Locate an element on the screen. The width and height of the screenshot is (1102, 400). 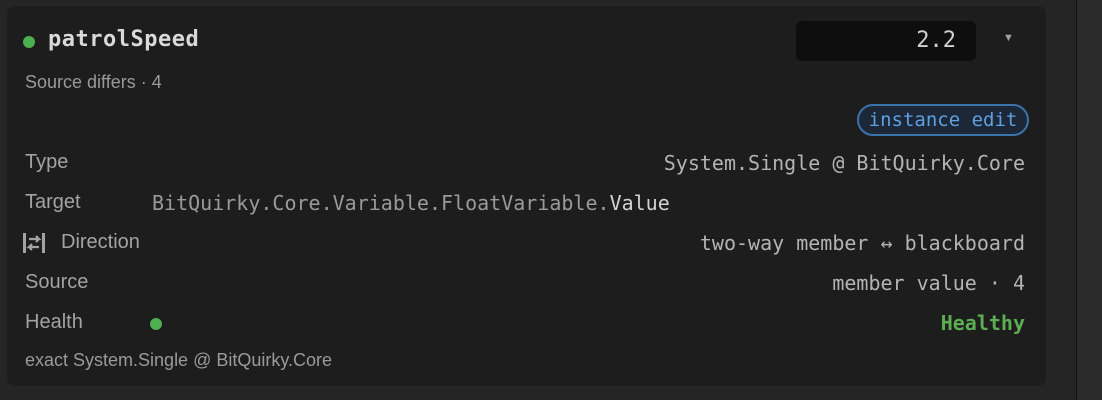
scrollbar-track is located at coordinates (1089, 200).